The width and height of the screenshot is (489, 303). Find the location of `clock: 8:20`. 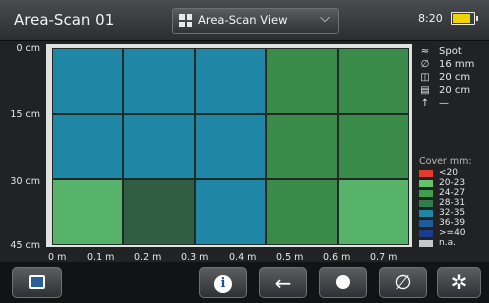

clock: 8:20 is located at coordinates (430, 18).